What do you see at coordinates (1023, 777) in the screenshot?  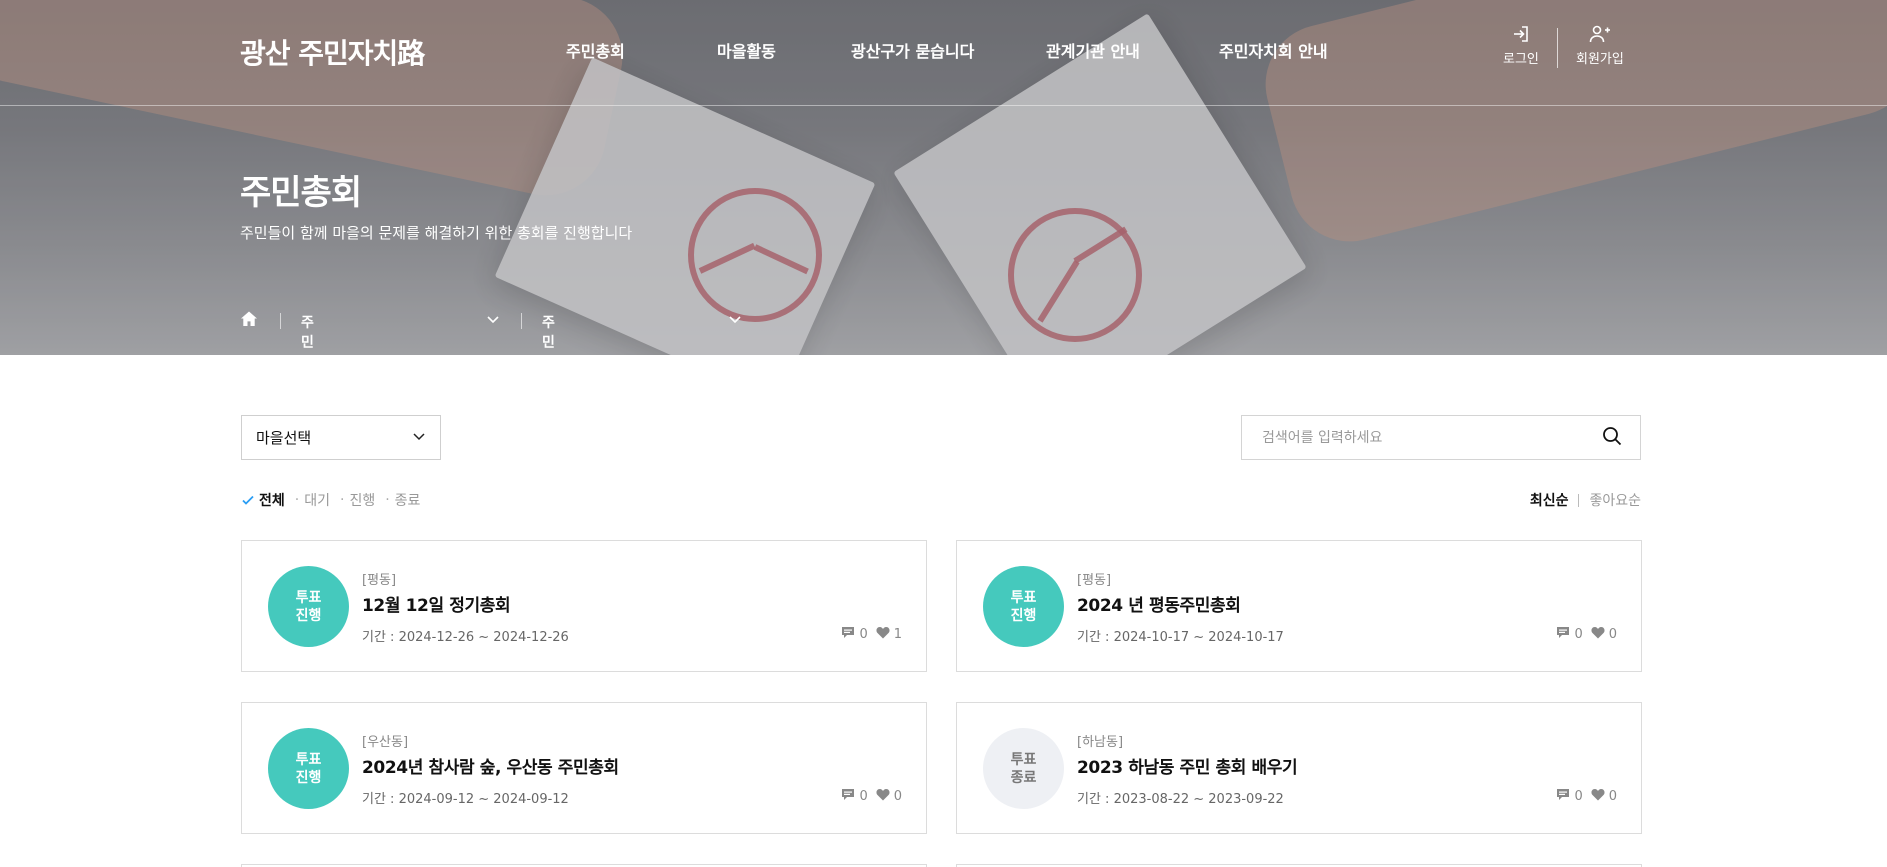 I see `badge-line: 종료` at bounding box center [1023, 777].